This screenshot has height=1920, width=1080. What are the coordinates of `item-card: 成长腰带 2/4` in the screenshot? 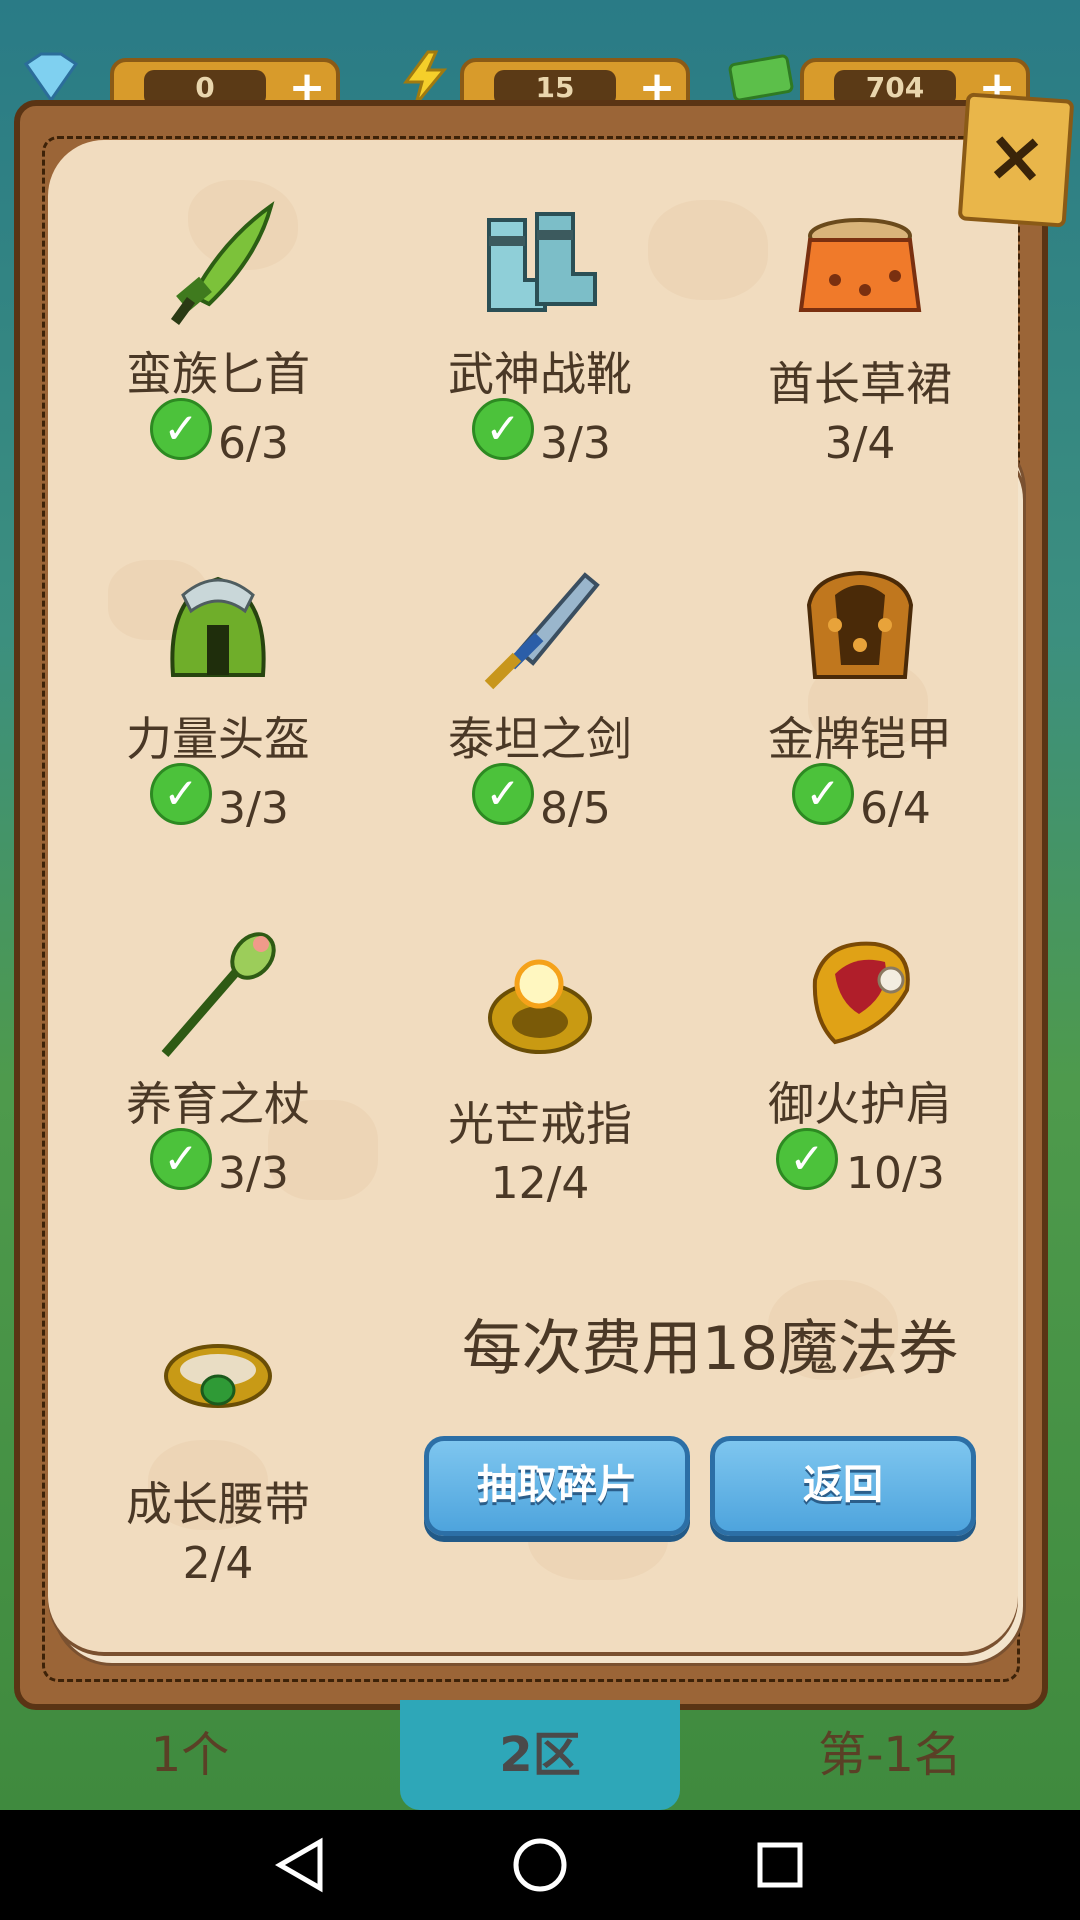 It's located at (218, 1452).